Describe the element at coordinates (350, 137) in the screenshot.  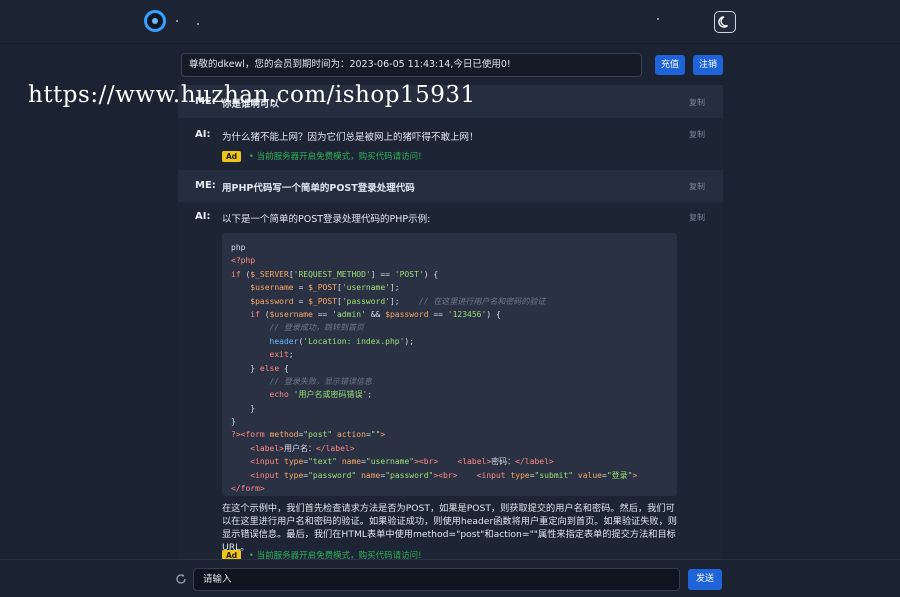
I see `message-text: 为什么猪不能上网？因为它们总是被网上的猪吓得不敢上网！` at that location.